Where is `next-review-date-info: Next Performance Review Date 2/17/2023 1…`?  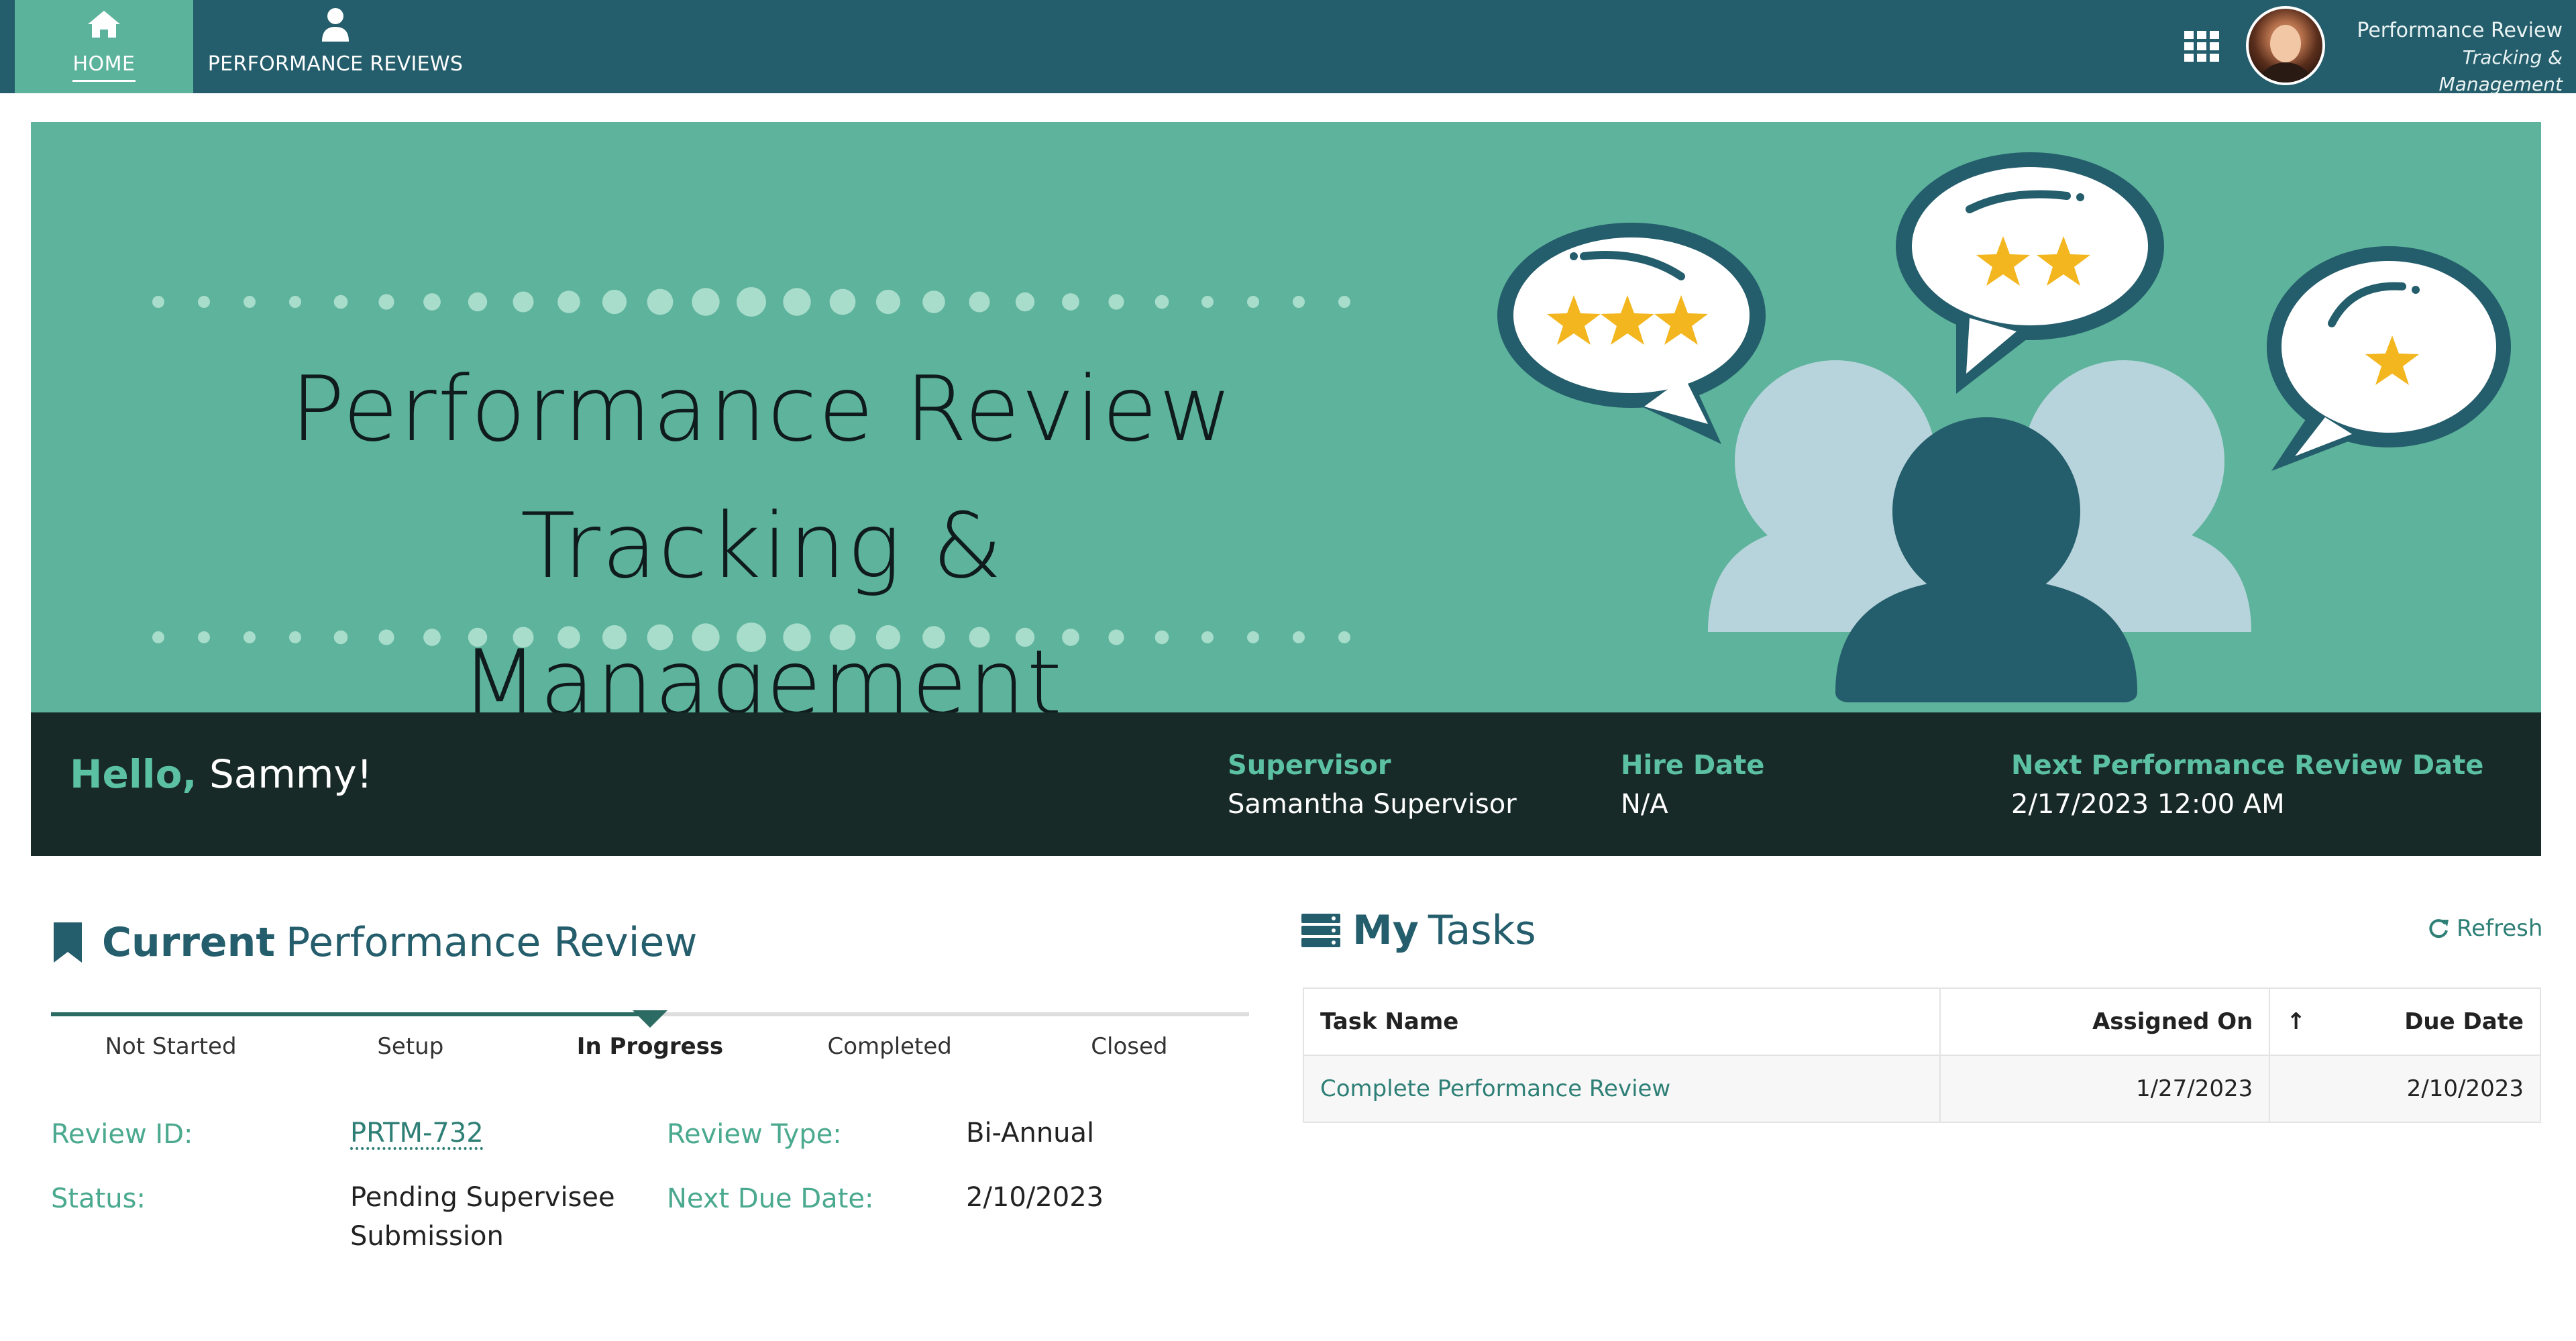
next-review-date-info: Next Performance Review Date 2/17/2023 1… is located at coordinates (2247, 785).